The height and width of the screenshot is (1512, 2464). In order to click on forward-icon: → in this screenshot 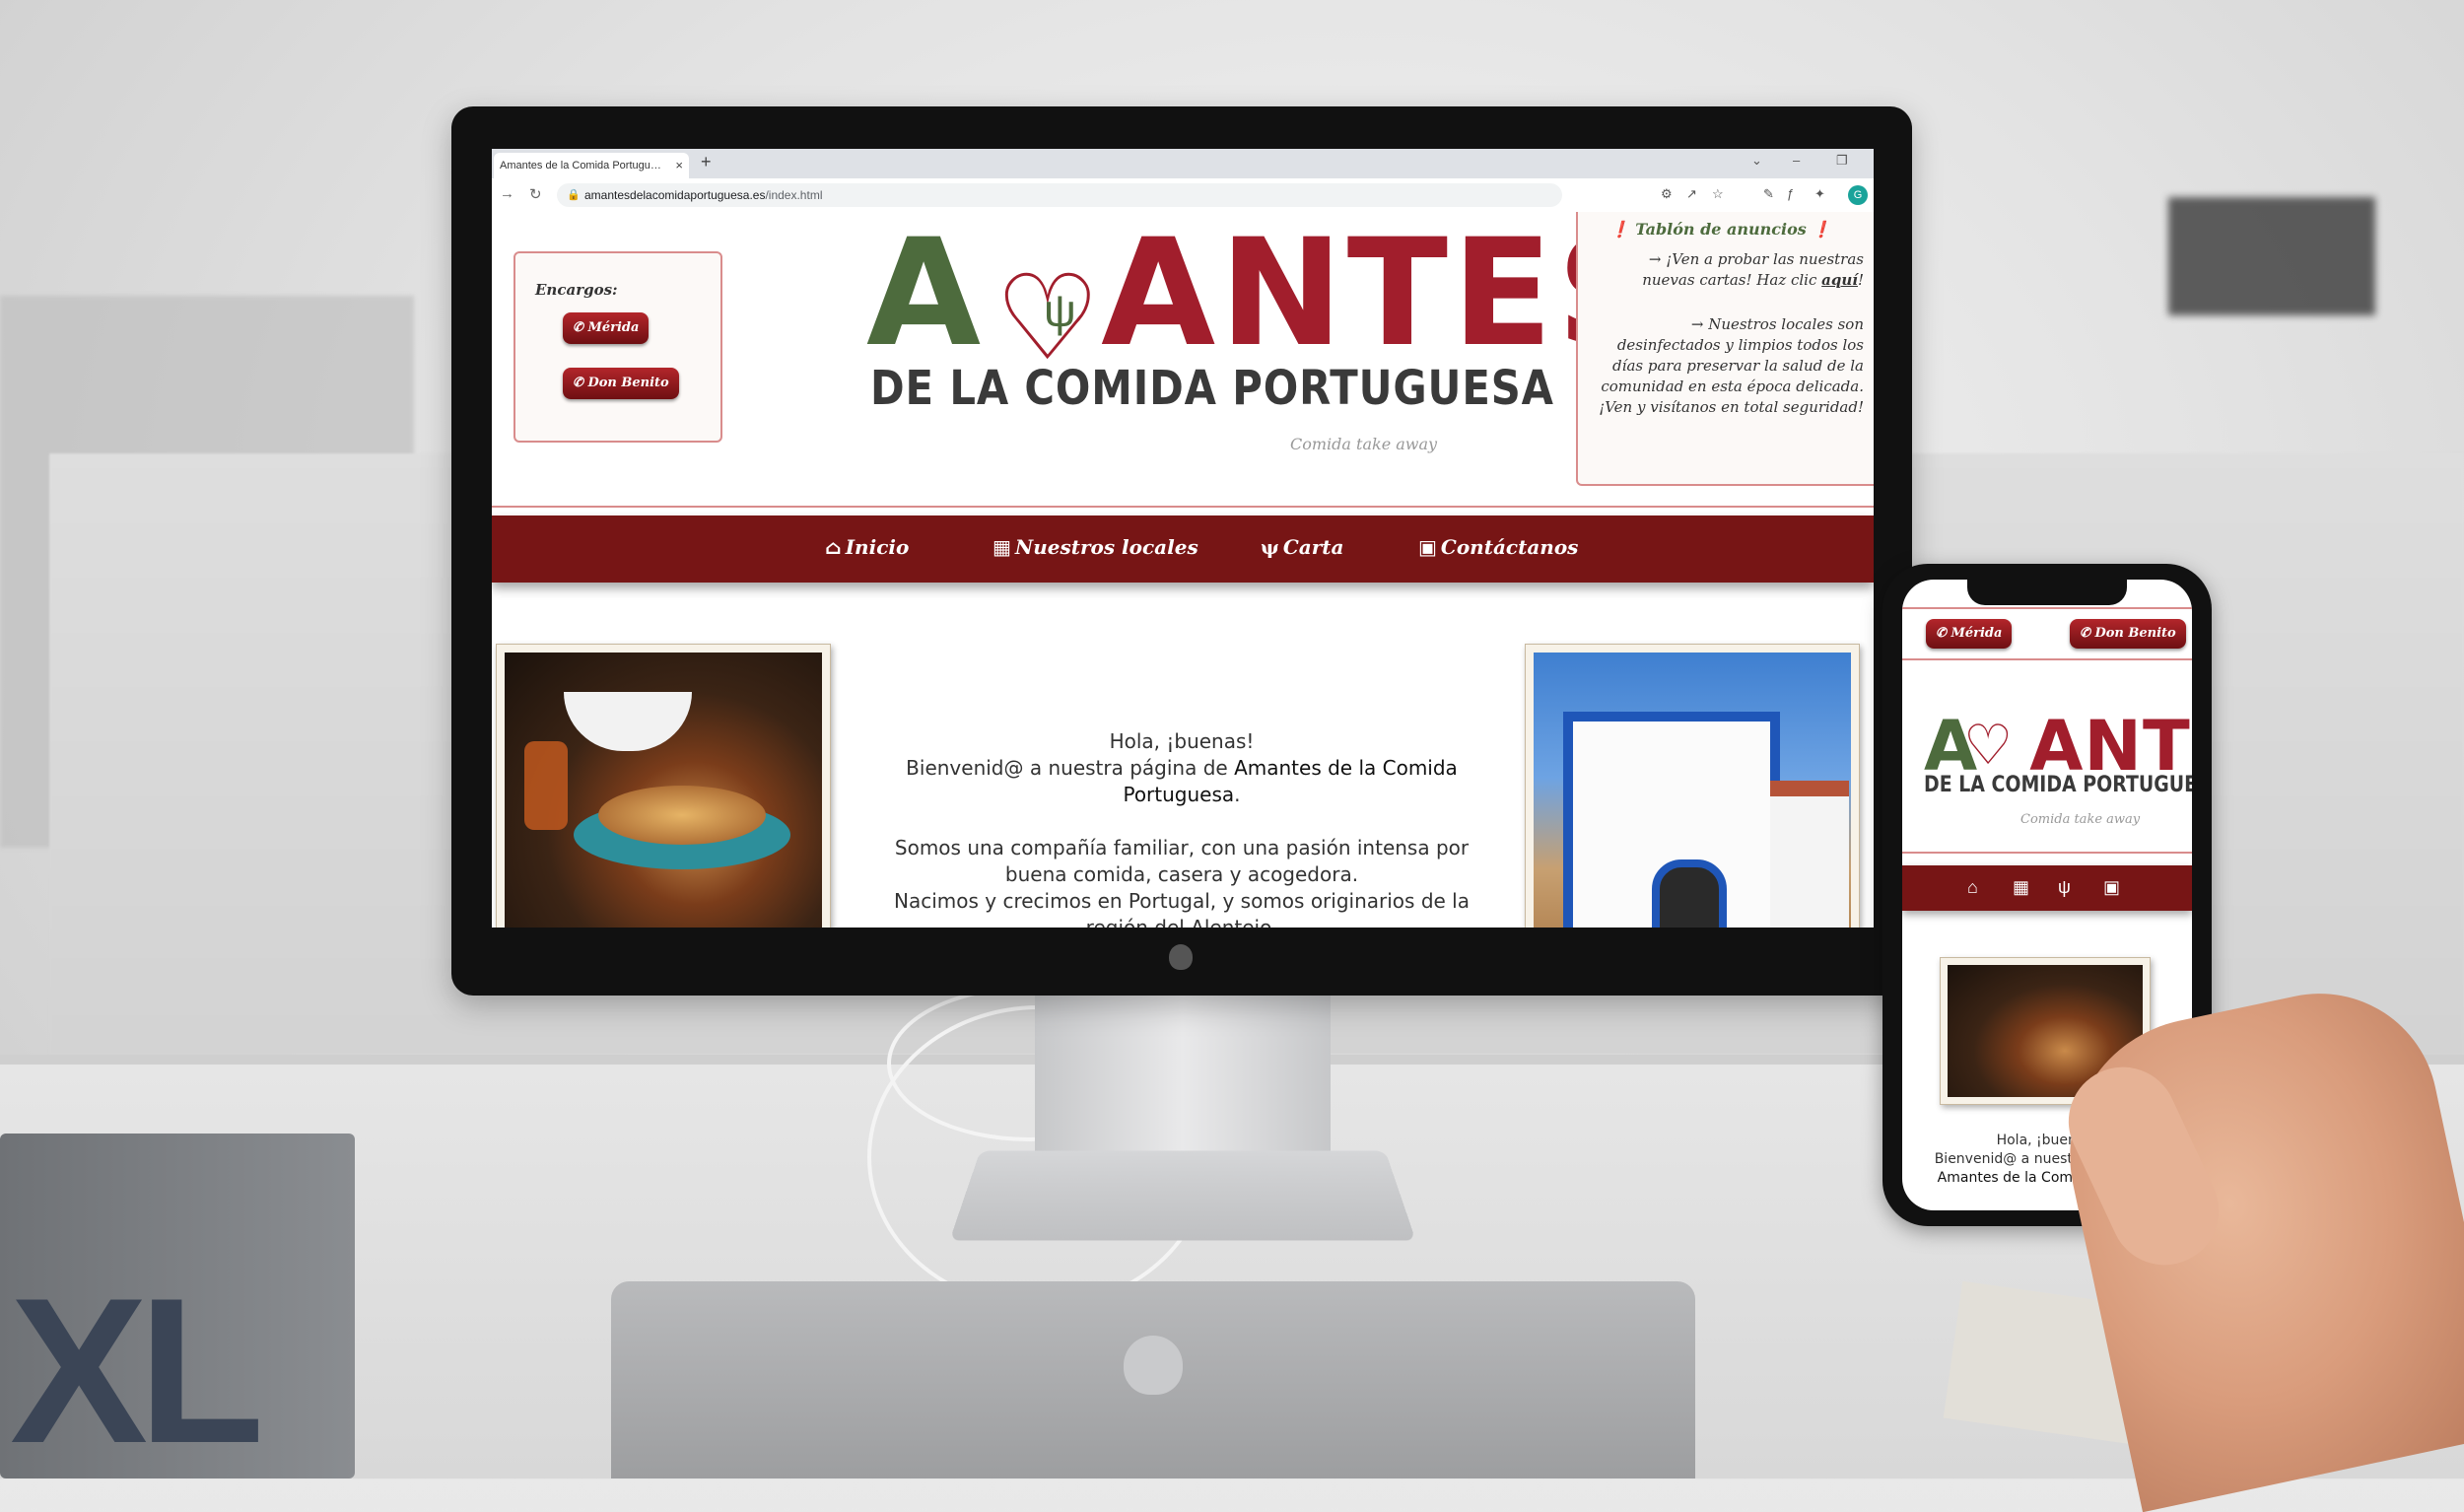, I will do `click(507, 193)`.